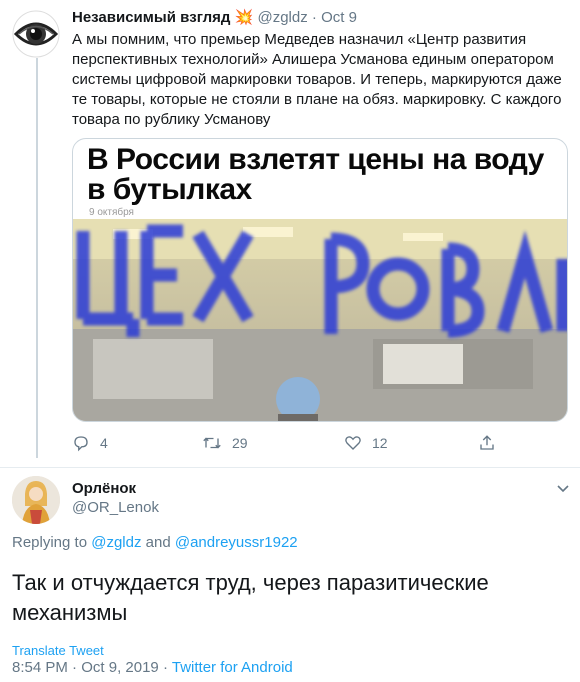 The image size is (580, 682). I want to click on reply-icon, so click(81, 444).